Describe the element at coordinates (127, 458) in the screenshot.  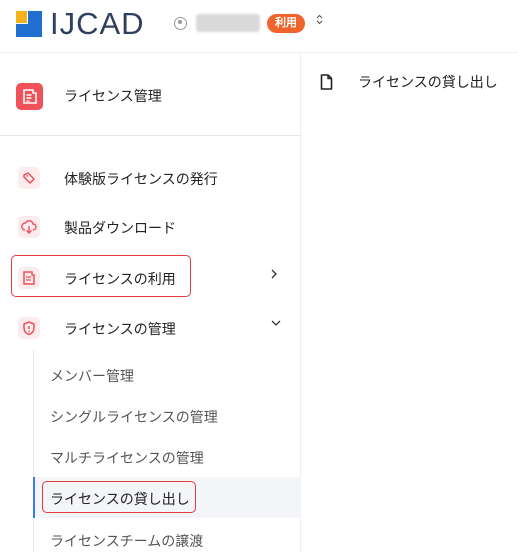
I see `submenu-item-label: マルチライセンスの管理` at that location.